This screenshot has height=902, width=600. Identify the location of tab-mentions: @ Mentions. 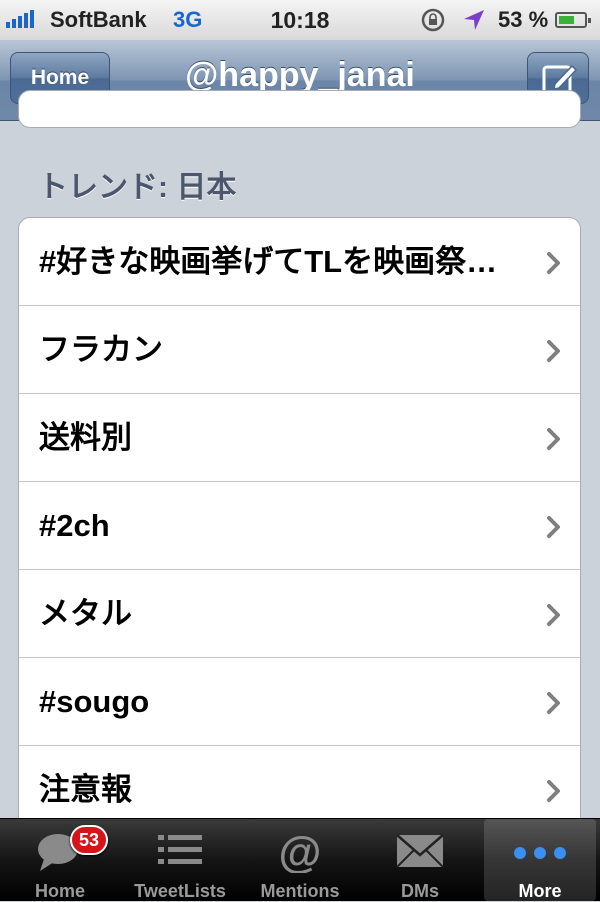
(300, 860).